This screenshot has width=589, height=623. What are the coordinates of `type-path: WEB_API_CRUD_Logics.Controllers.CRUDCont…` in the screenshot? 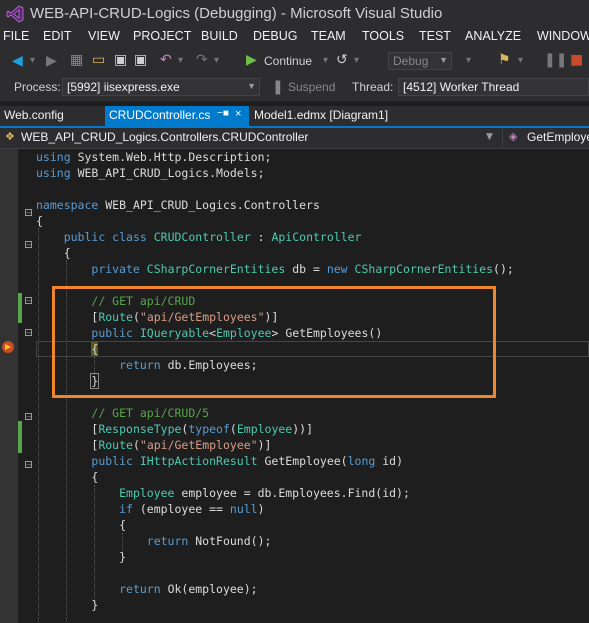 It's located at (165, 137).